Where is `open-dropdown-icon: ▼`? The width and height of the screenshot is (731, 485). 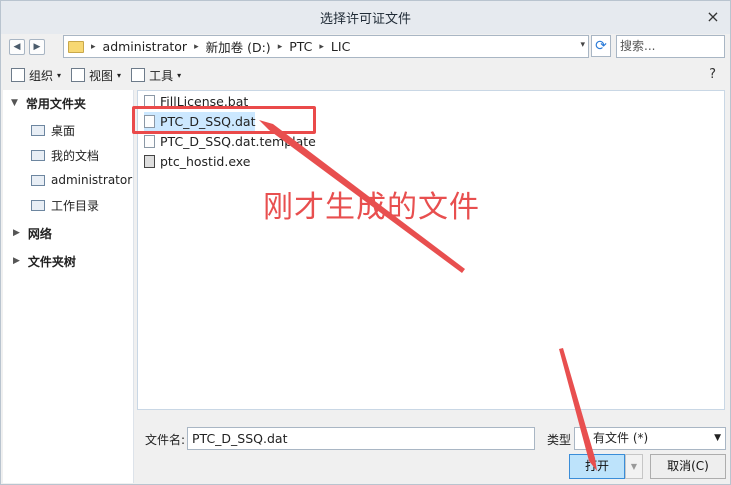
open-dropdown-icon: ▼ is located at coordinates (634, 466).